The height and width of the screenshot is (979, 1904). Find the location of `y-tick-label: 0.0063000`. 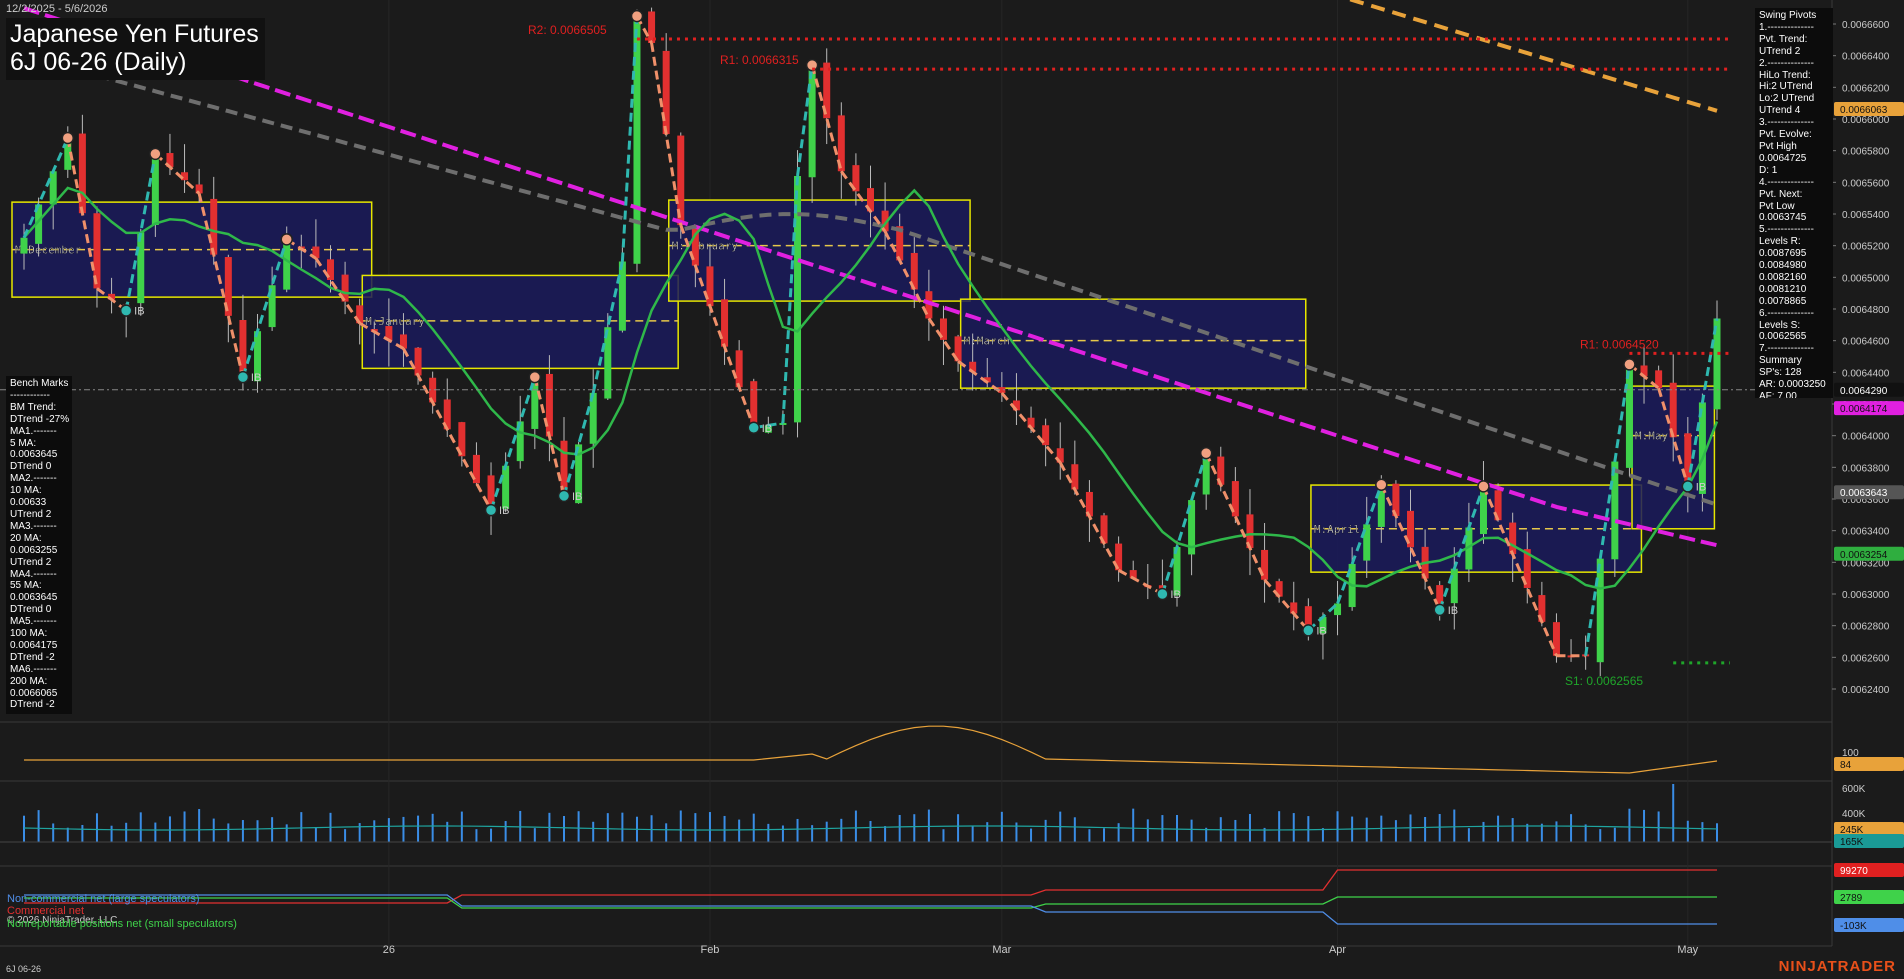

y-tick-label: 0.0063000 is located at coordinates (1866, 595).